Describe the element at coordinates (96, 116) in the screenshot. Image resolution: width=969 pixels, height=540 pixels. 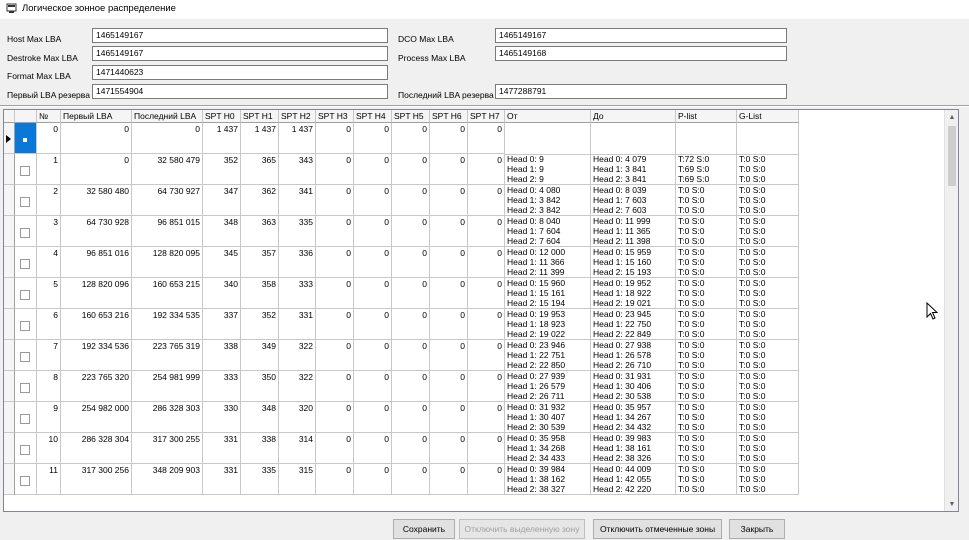
I see `column-header: Первый LBA` at that location.